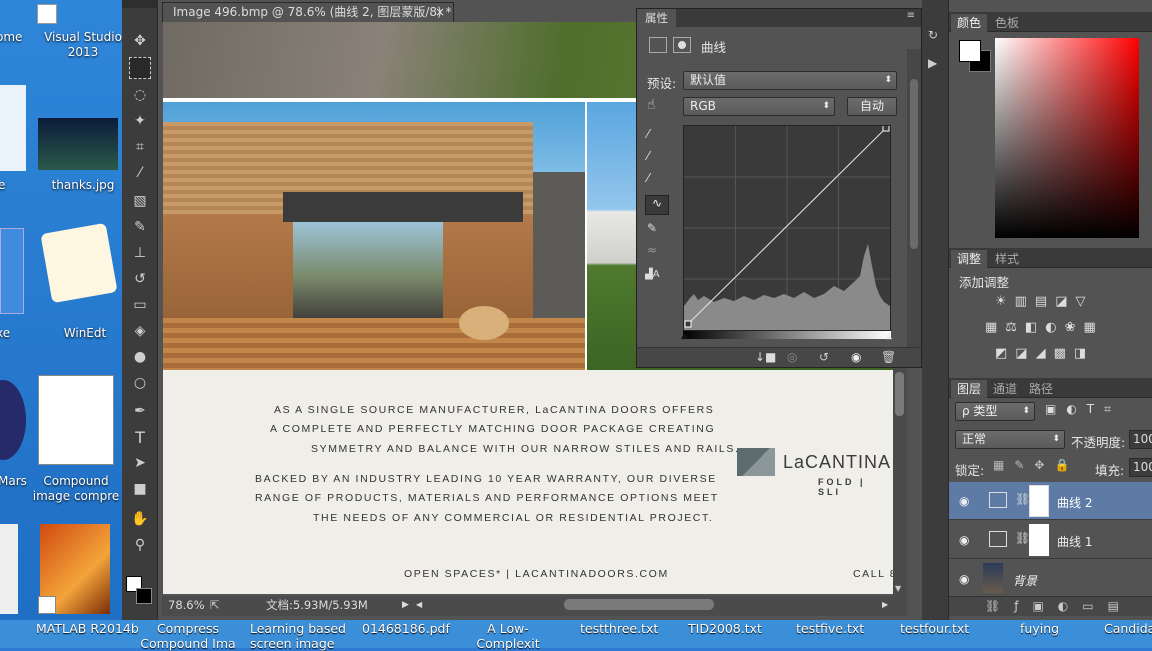 This screenshot has width=1152, height=651. I want to click on desktop-item-visual-studio: Visual Studio 2013, so click(83, 45).